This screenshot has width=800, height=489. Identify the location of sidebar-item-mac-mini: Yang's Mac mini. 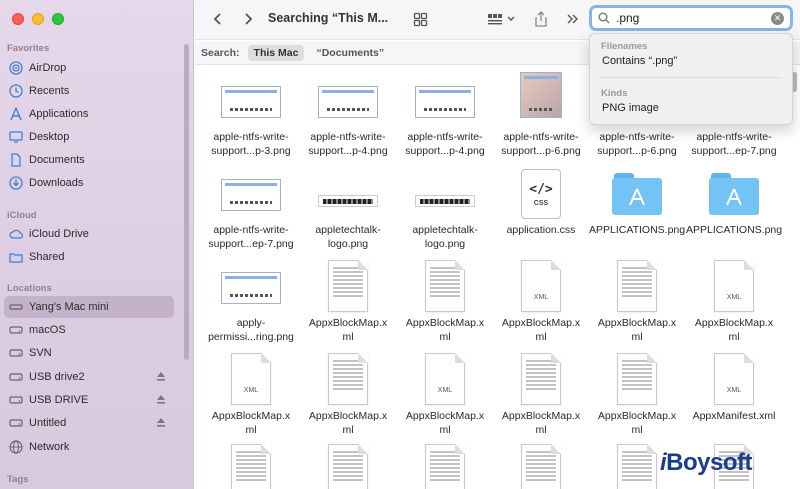
(89, 307).